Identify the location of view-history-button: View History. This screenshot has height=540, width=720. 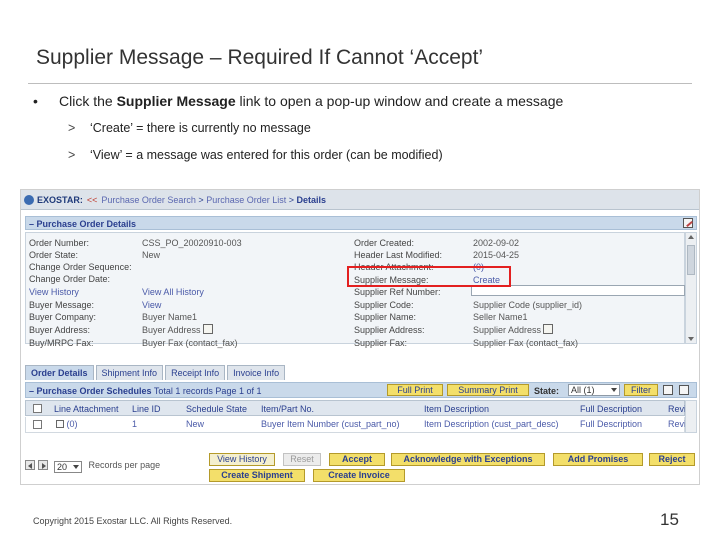
(242, 459).